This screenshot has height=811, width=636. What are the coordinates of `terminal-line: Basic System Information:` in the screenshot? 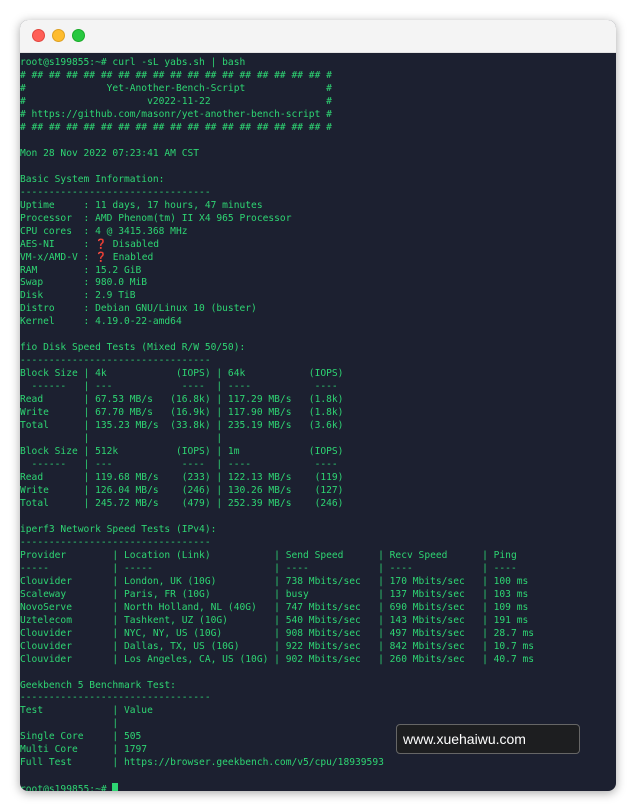 It's located at (92, 179).